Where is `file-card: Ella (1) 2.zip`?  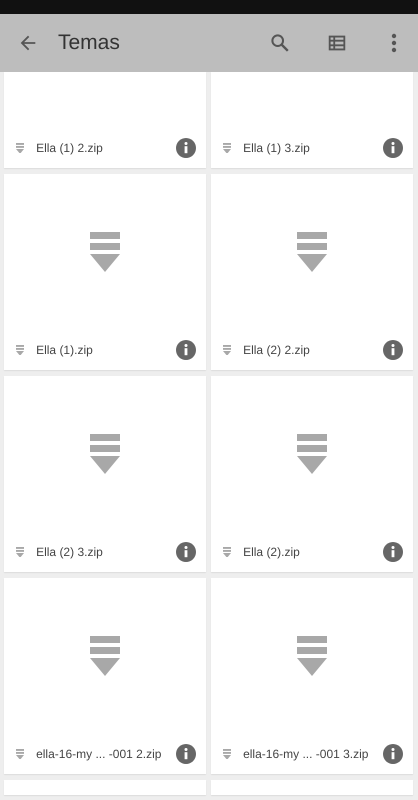 file-card: Ella (1) 2.zip is located at coordinates (105, 120).